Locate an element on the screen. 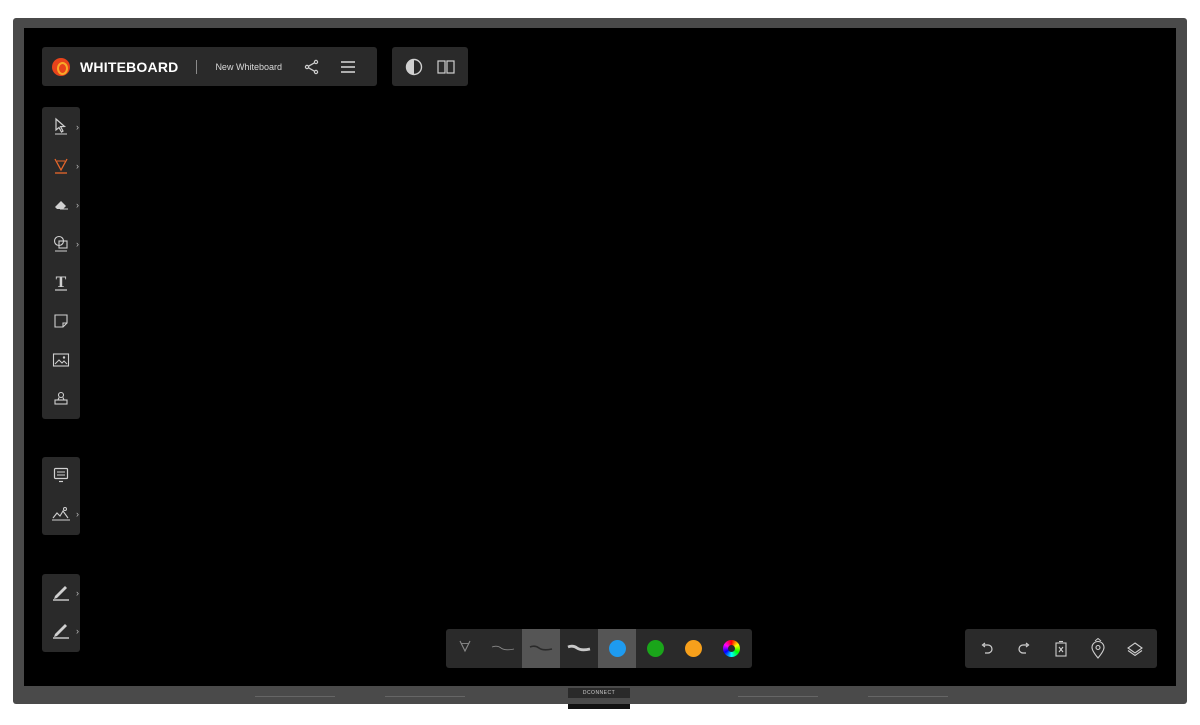  color-green is located at coordinates (655, 648).